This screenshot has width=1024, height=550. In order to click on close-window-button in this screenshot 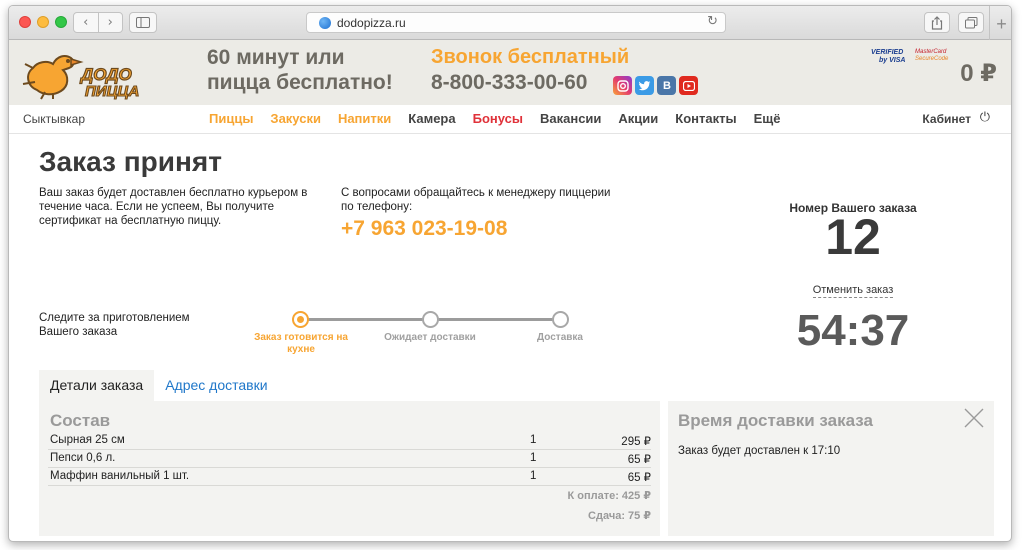, I will do `click(25, 22)`.